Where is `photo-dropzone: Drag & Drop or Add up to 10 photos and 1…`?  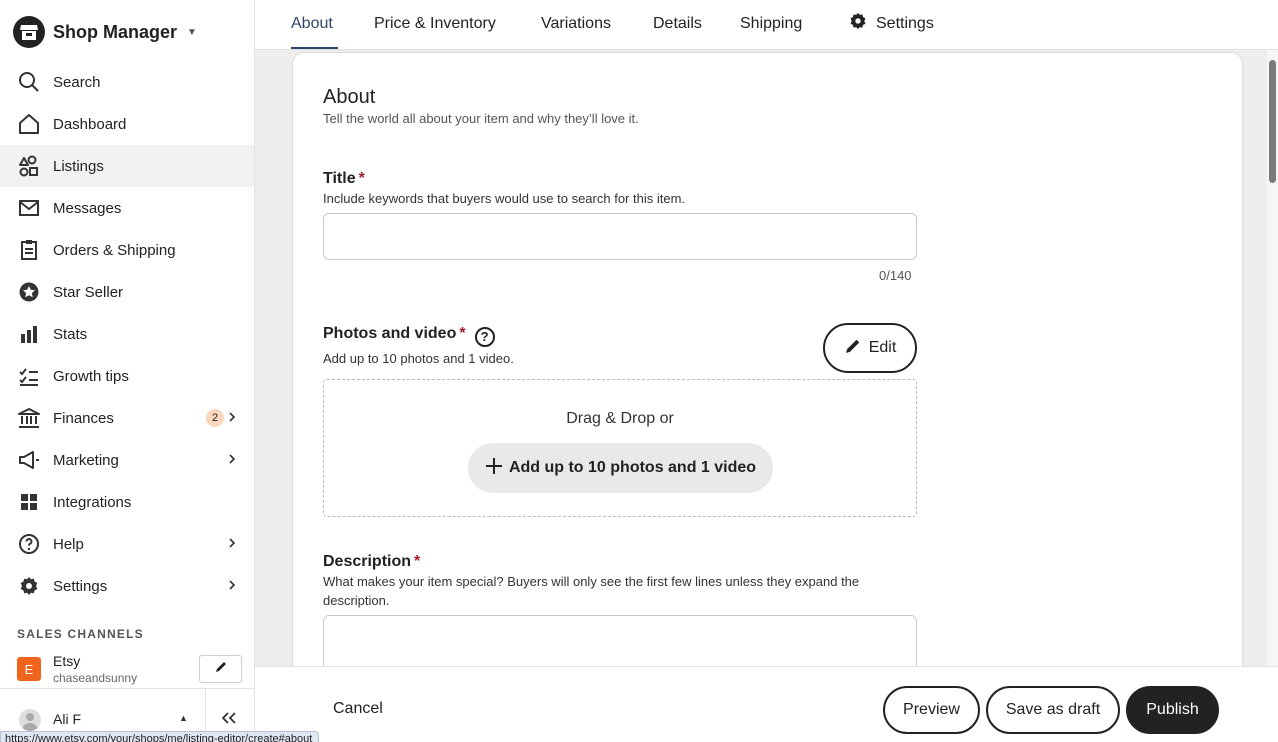
photo-dropzone: Drag & Drop or Add up to 10 photos and 1… is located at coordinates (620, 448).